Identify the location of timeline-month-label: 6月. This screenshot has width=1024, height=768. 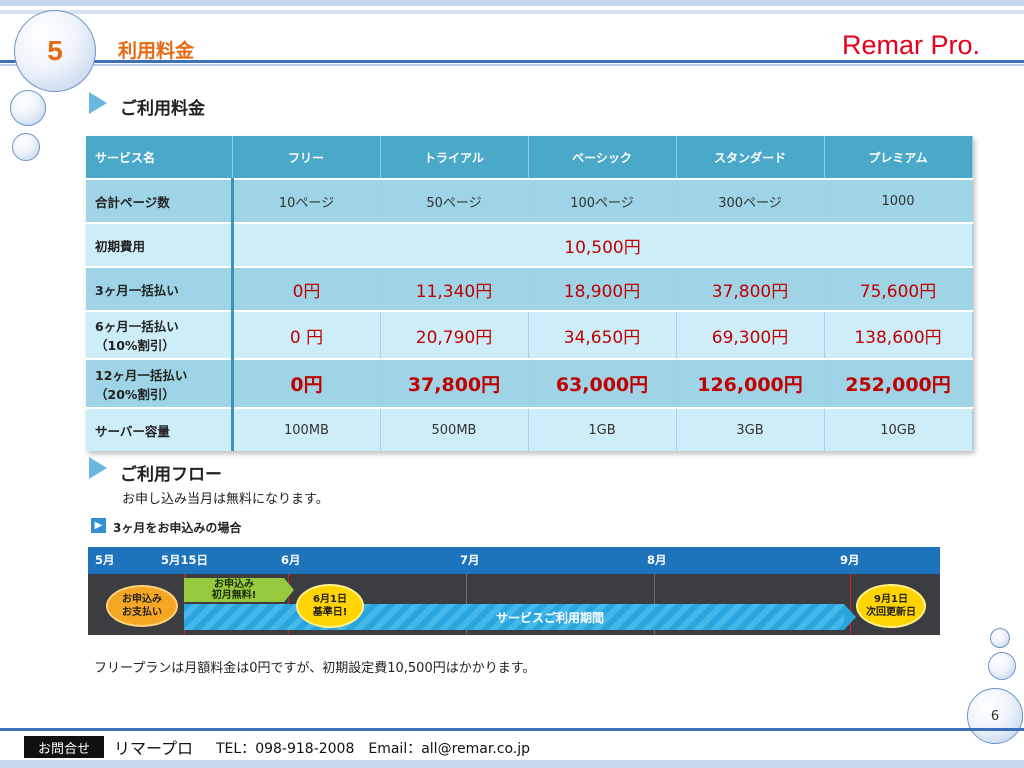
(291, 560).